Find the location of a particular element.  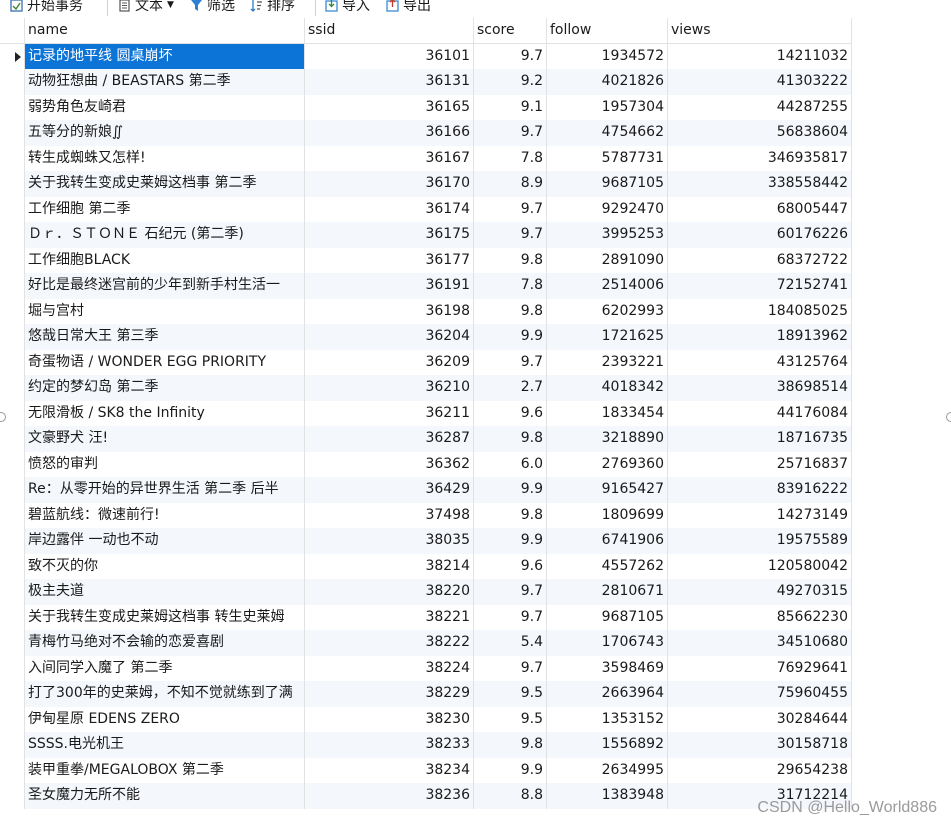

cell-ssid: 36191 is located at coordinates (389, 286).